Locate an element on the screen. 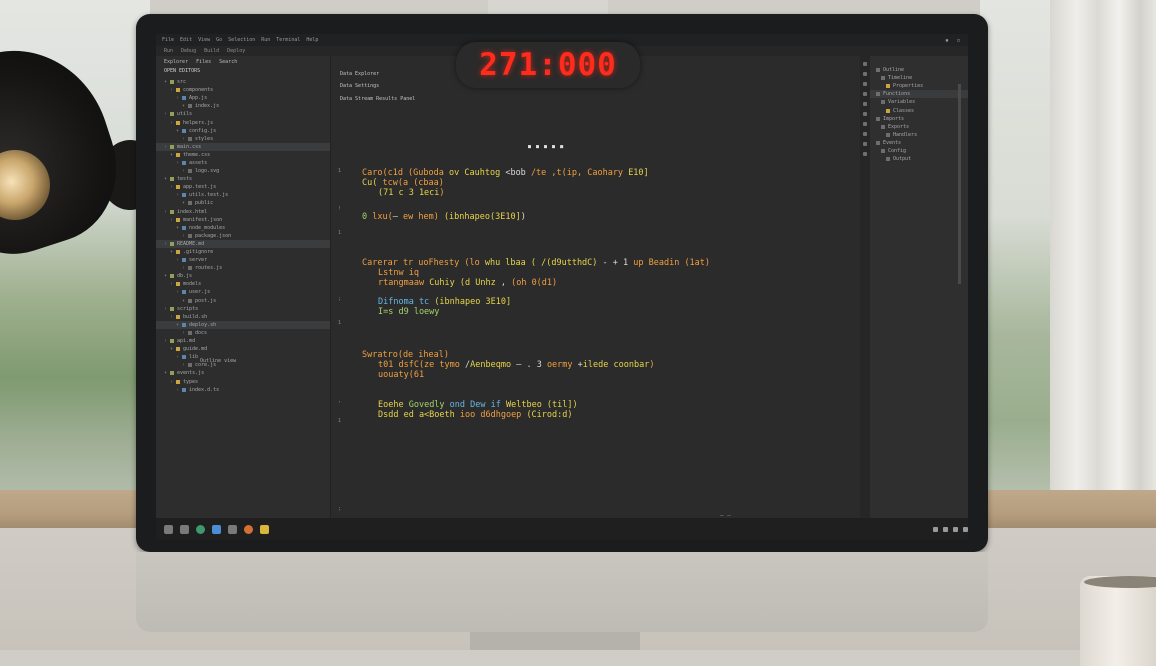  menu-view: View is located at coordinates (204, 40).